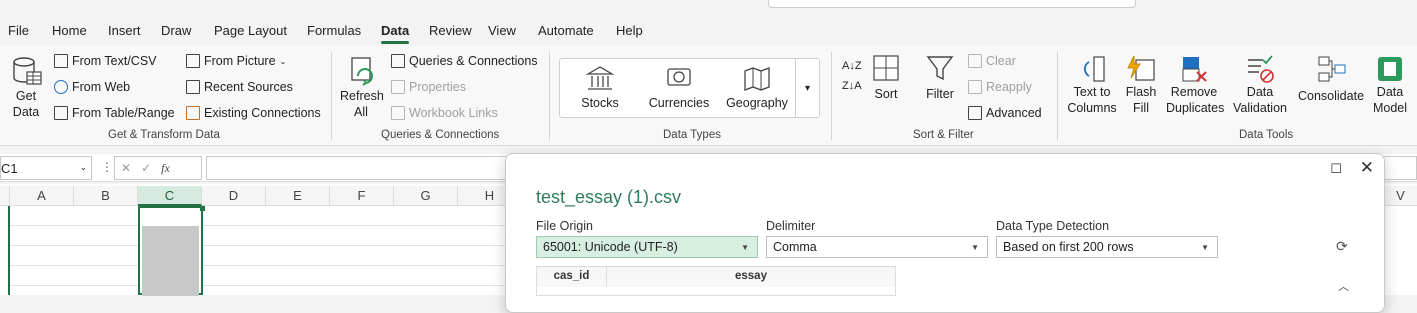  What do you see at coordinates (1141, 85) in the screenshot?
I see `flash-fill-button: Flash Fill` at bounding box center [1141, 85].